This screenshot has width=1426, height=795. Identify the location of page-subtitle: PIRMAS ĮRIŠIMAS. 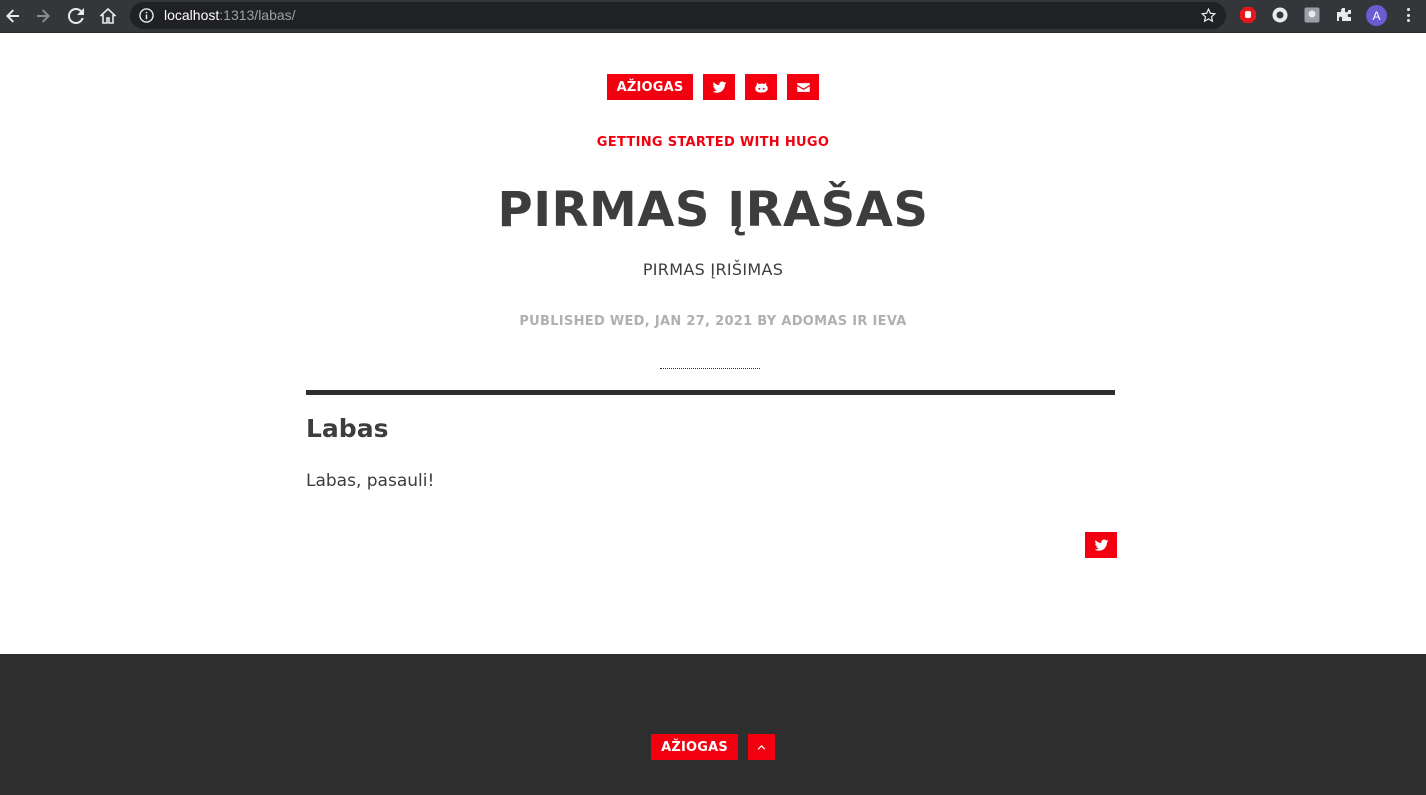
(713, 269).